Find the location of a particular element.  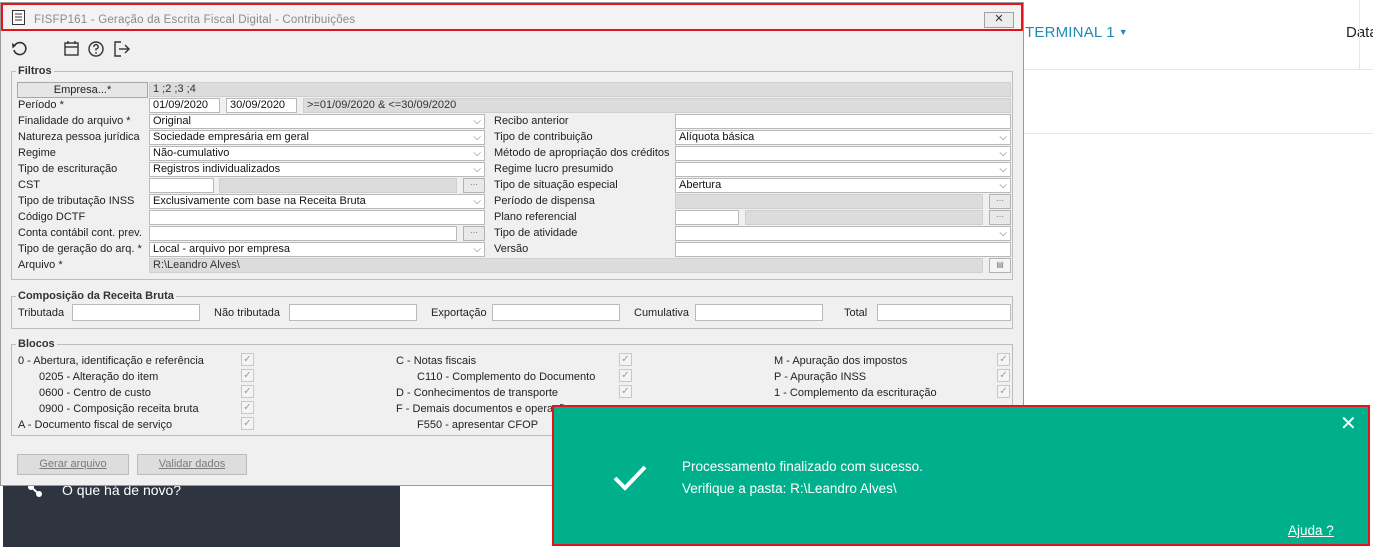

bloco-c-checkbox: ✓ is located at coordinates (625, 359).